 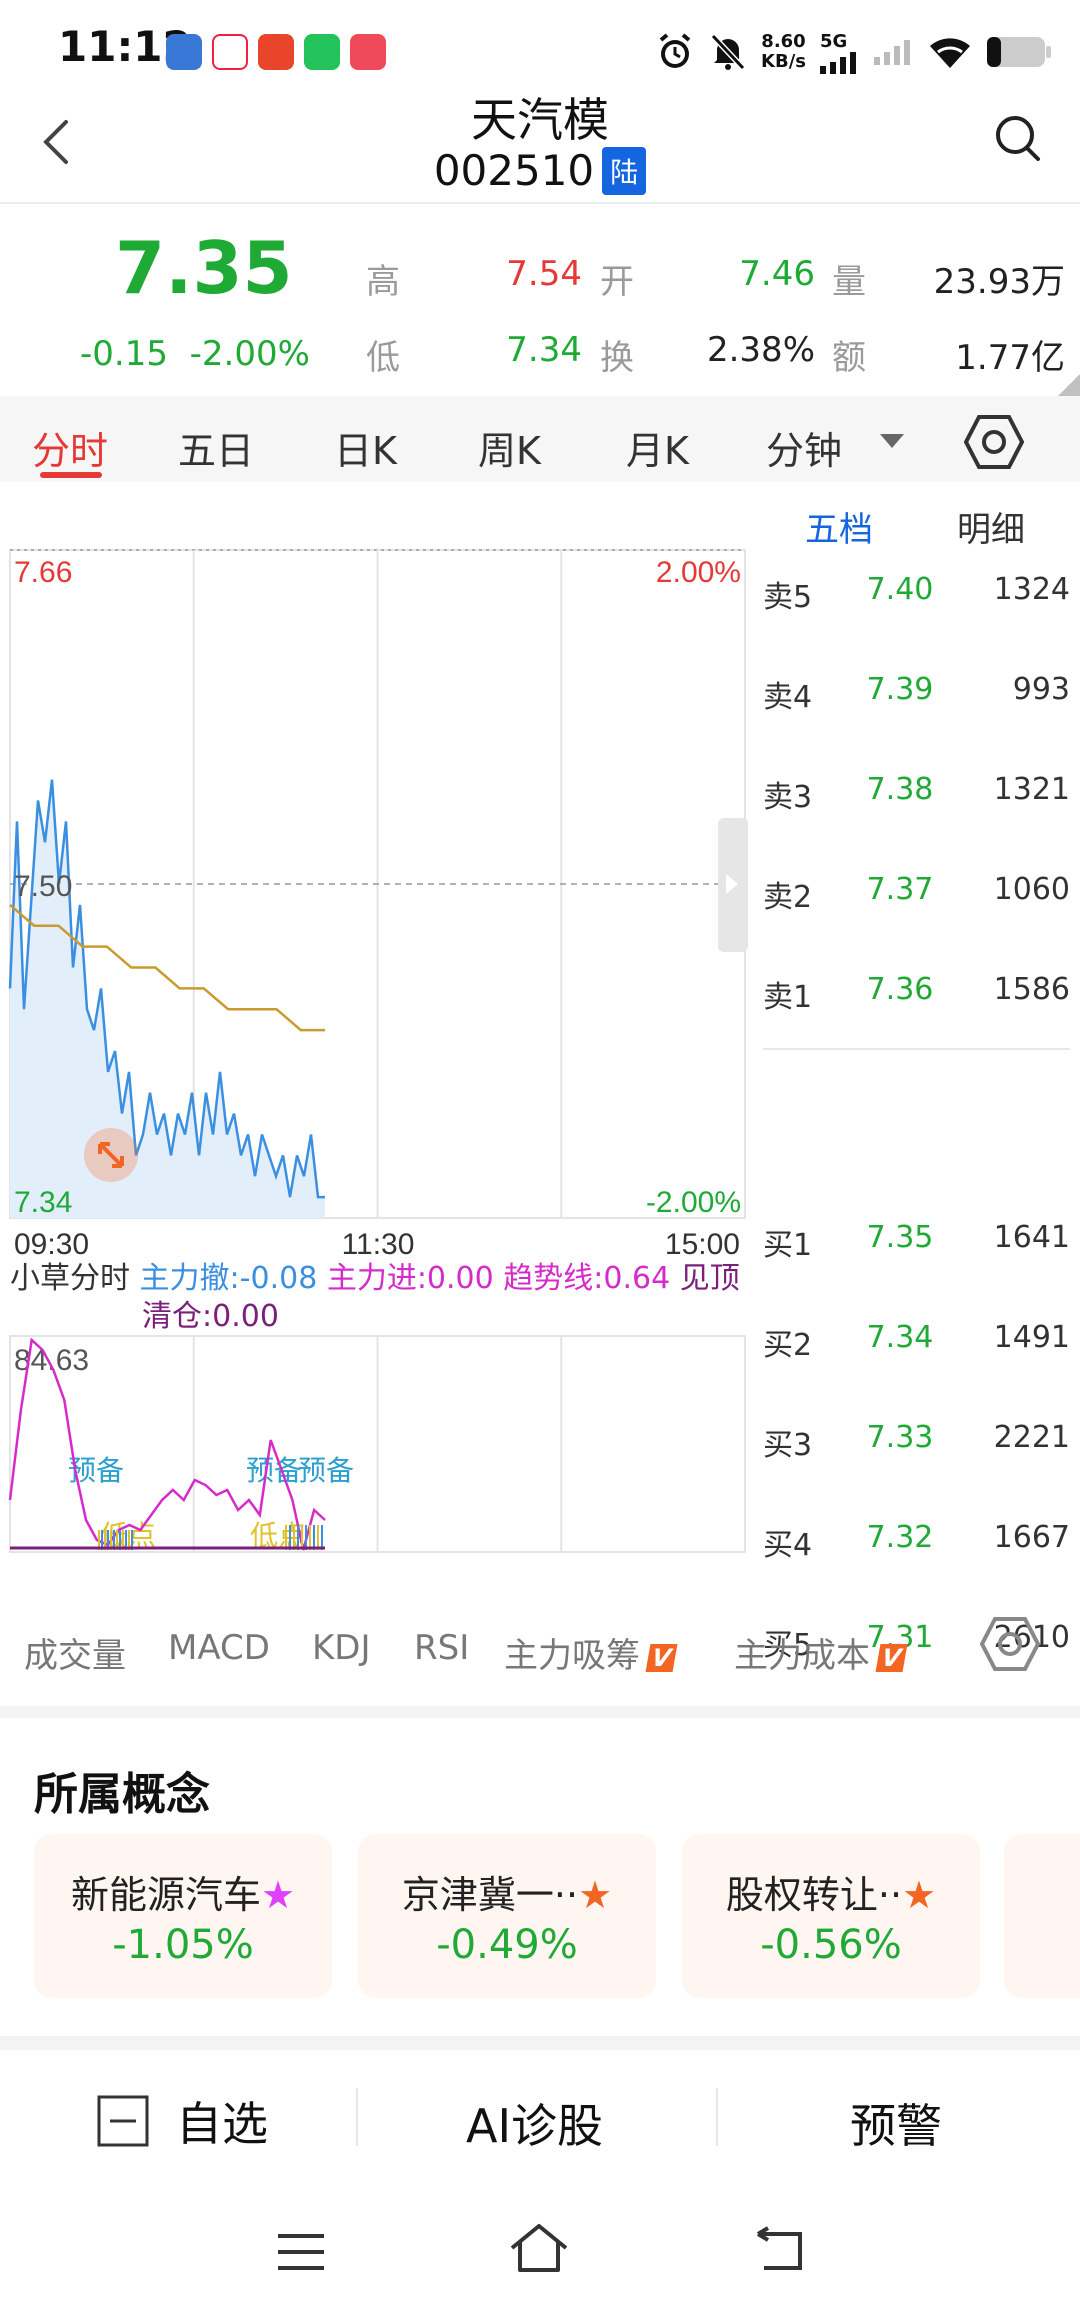 What do you see at coordinates (75, 1652) in the screenshot?
I see `ind-tab-volume: 成交量` at bounding box center [75, 1652].